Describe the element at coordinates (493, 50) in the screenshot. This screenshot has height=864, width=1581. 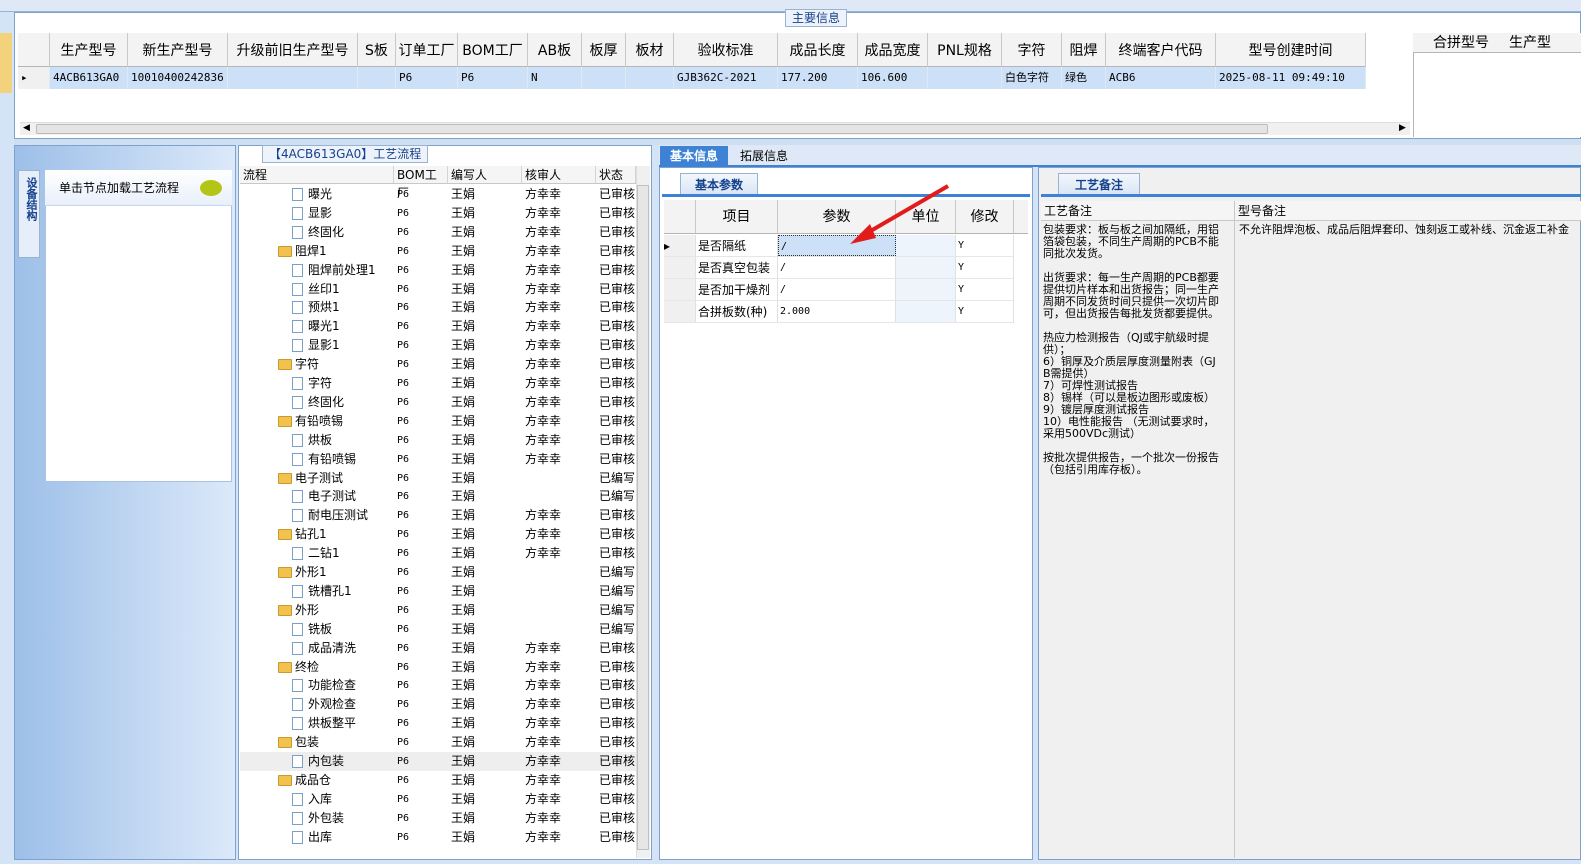
I see `main-col-6: BOM工厂` at that location.